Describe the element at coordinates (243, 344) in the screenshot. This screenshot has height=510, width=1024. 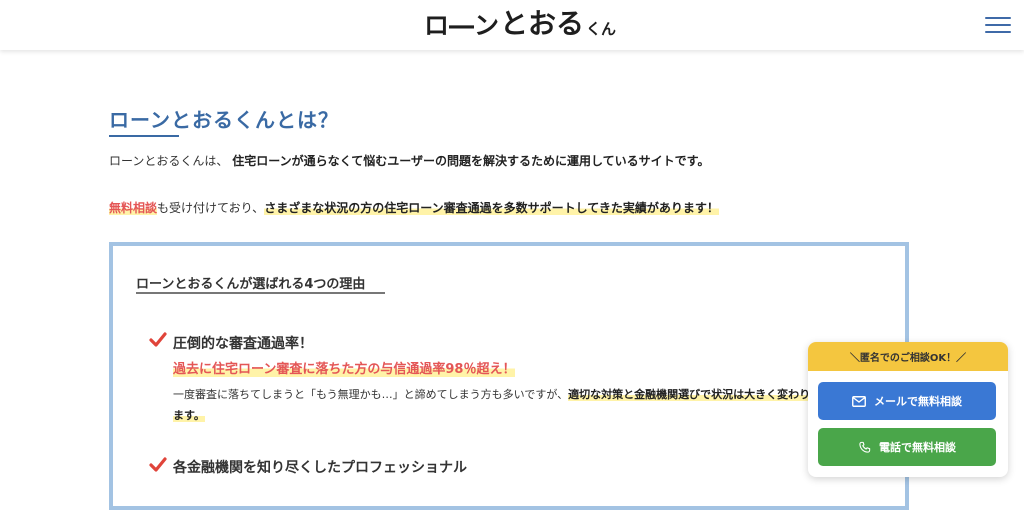
I see `reason-1-title: 圧倒的な審査通過率！` at that location.